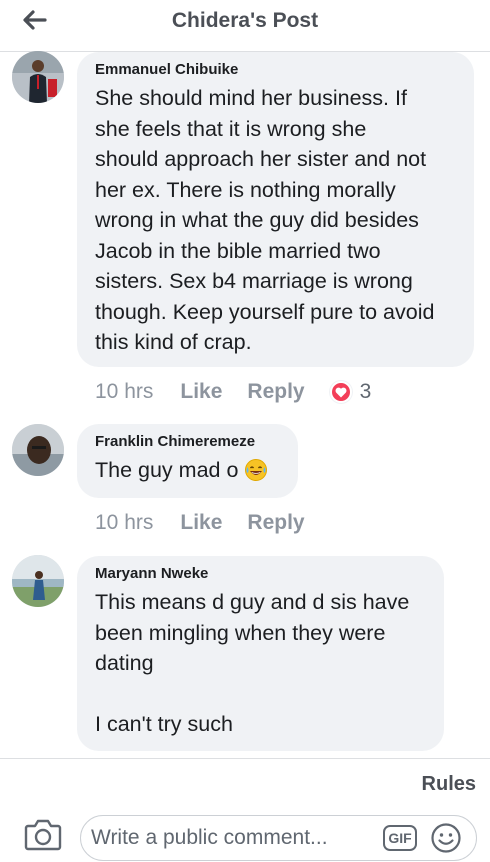 The height and width of the screenshot is (862, 490). What do you see at coordinates (254, 281) in the screenshot?
I see `comment-line: sisters. Sex b4 marriage is wrong` at bounding box center [254, 281].